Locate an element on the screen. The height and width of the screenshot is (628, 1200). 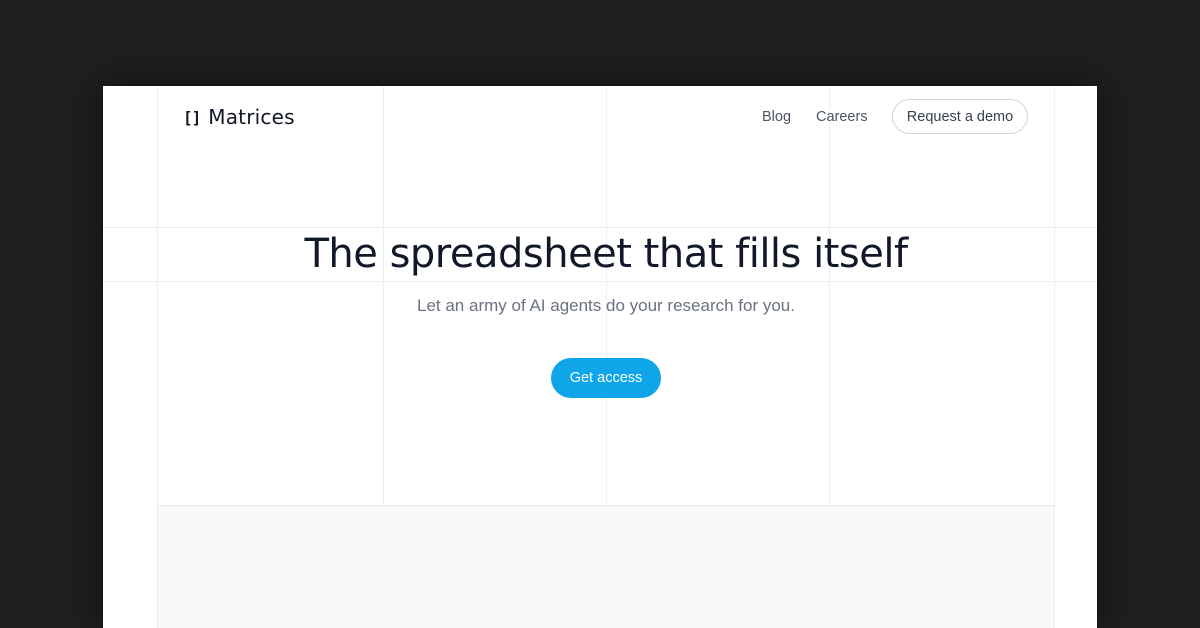
get-access-button: Get access is located at coordinates (606, 378).